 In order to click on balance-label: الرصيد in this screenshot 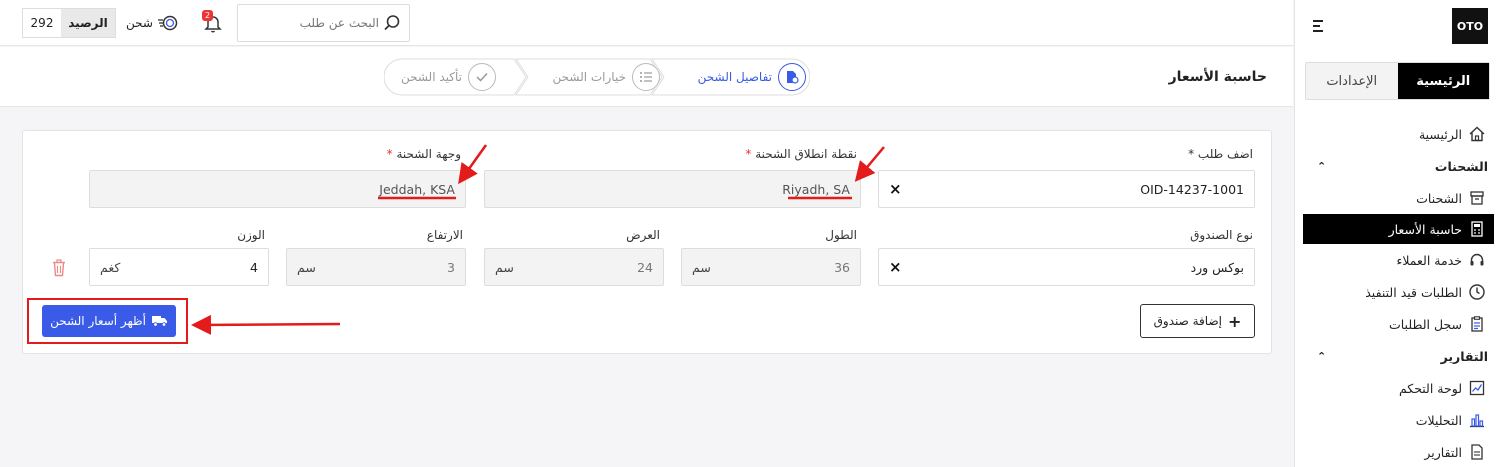, I will do `click(88, 23)`.